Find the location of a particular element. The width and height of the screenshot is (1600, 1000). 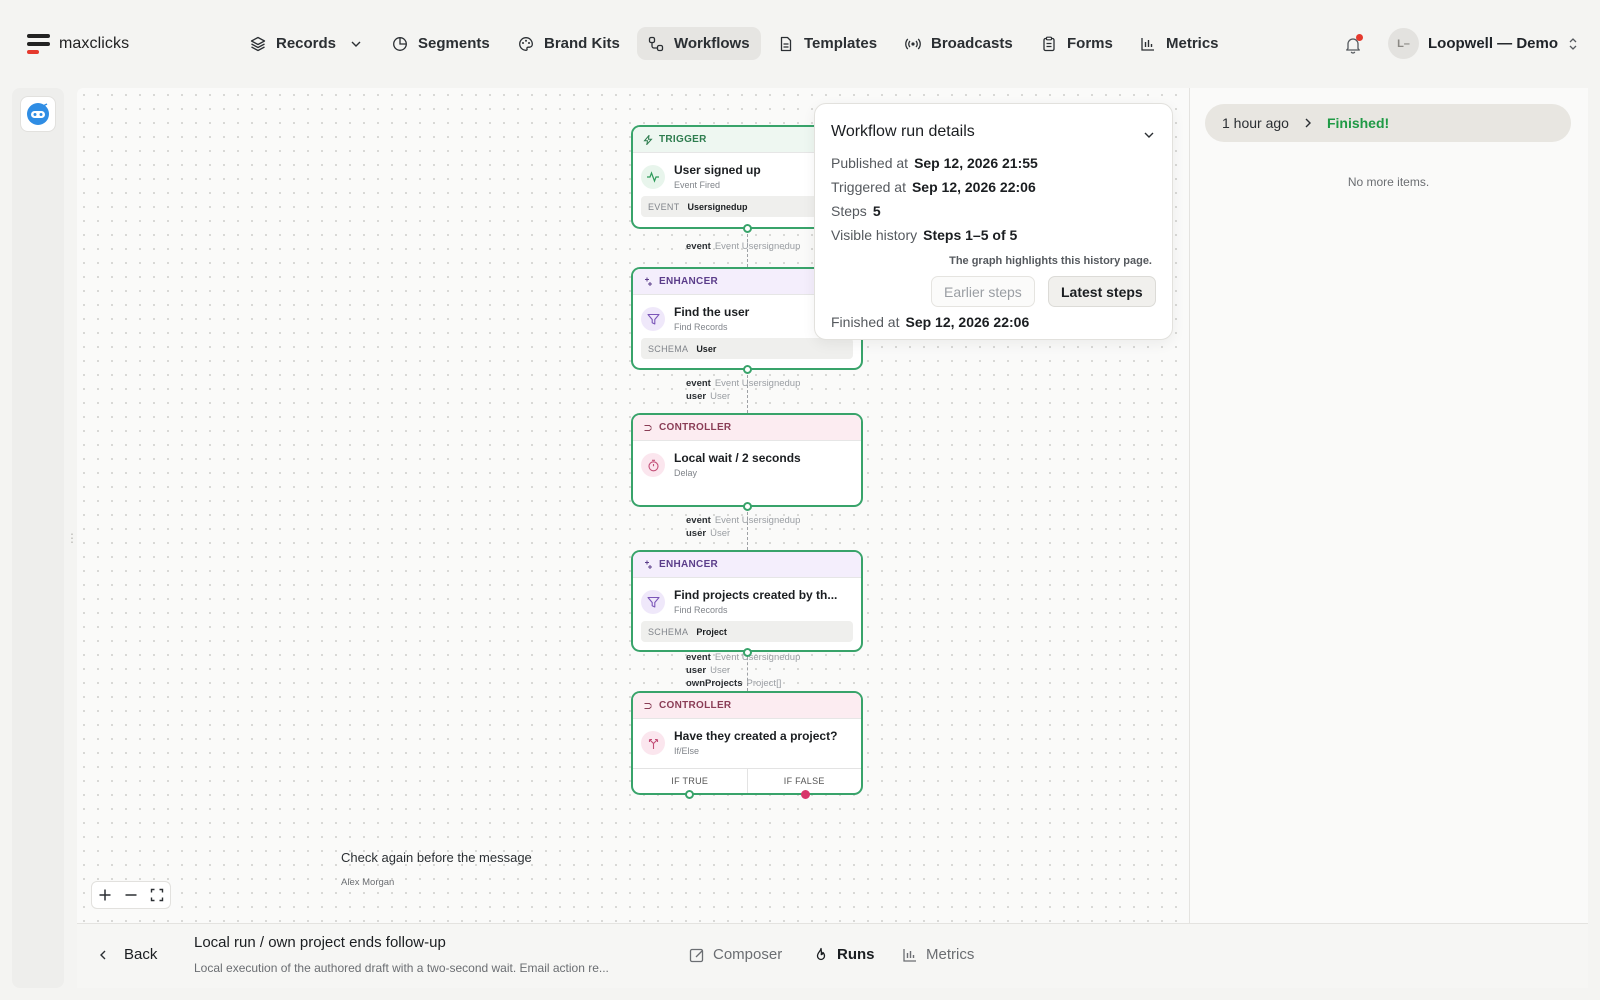

nav-segments: Segments is located at coordinates (441, 43).